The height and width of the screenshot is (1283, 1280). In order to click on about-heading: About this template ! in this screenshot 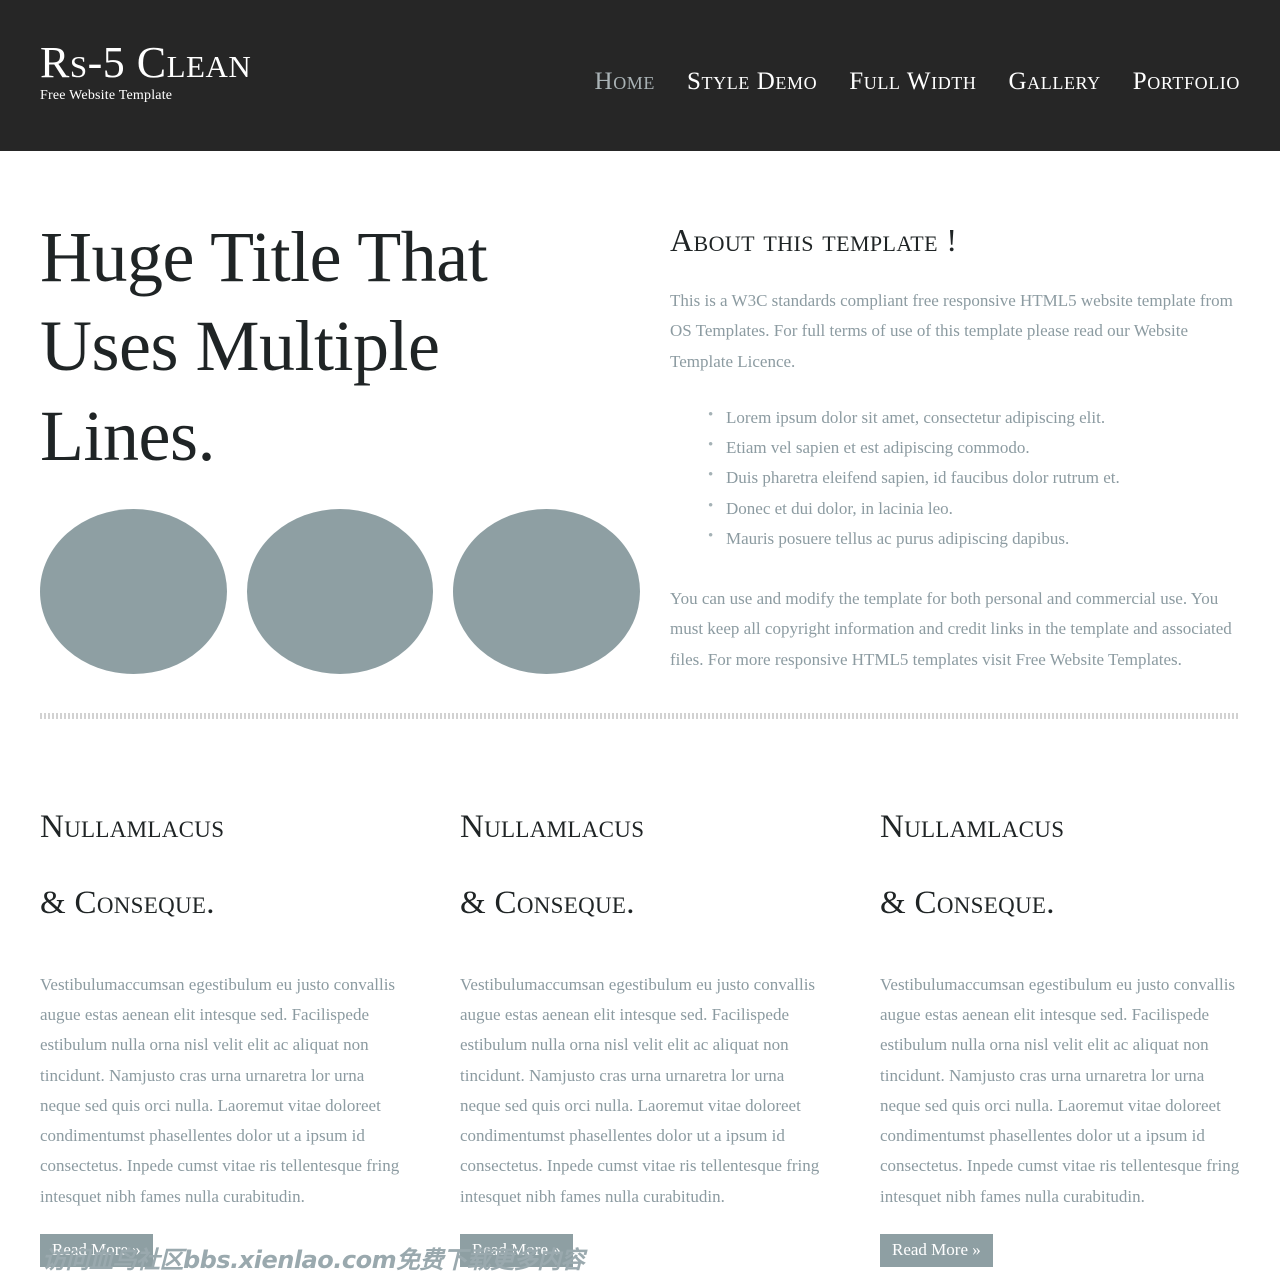, I will do `click(814, 240)`.